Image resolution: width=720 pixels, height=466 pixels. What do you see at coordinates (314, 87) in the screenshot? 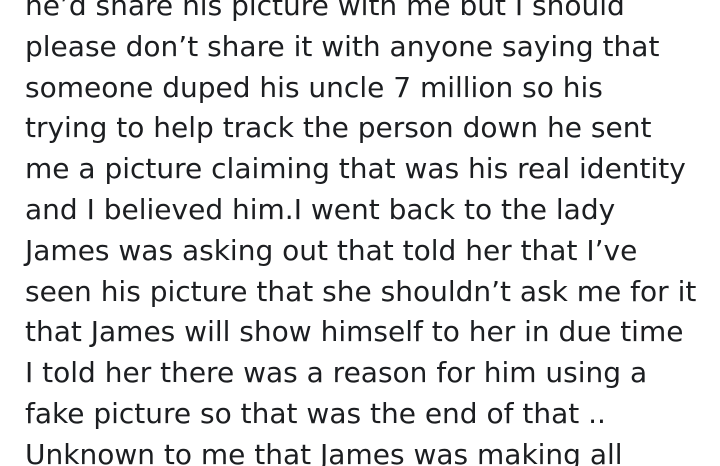
I see `text-line: someone duped his uncle 7 million so his` at bounding box center [314, 87].